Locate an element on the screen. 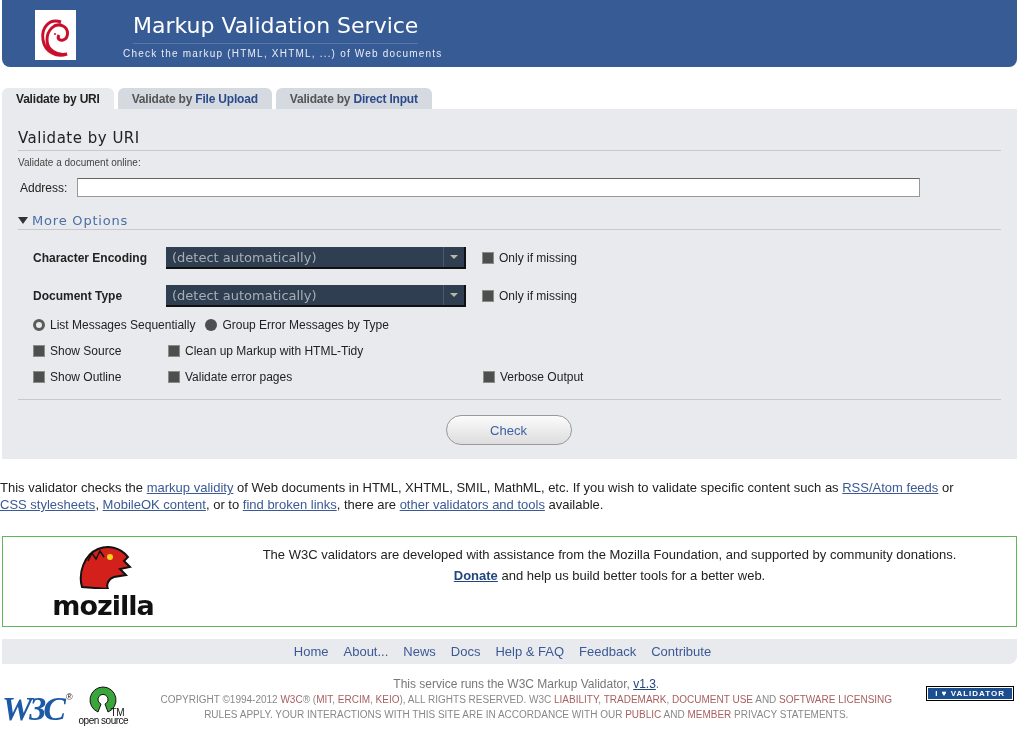 This screenshot has width=1021, height=741. checkbox-option: Show Source is located at coordinates (100, 351).